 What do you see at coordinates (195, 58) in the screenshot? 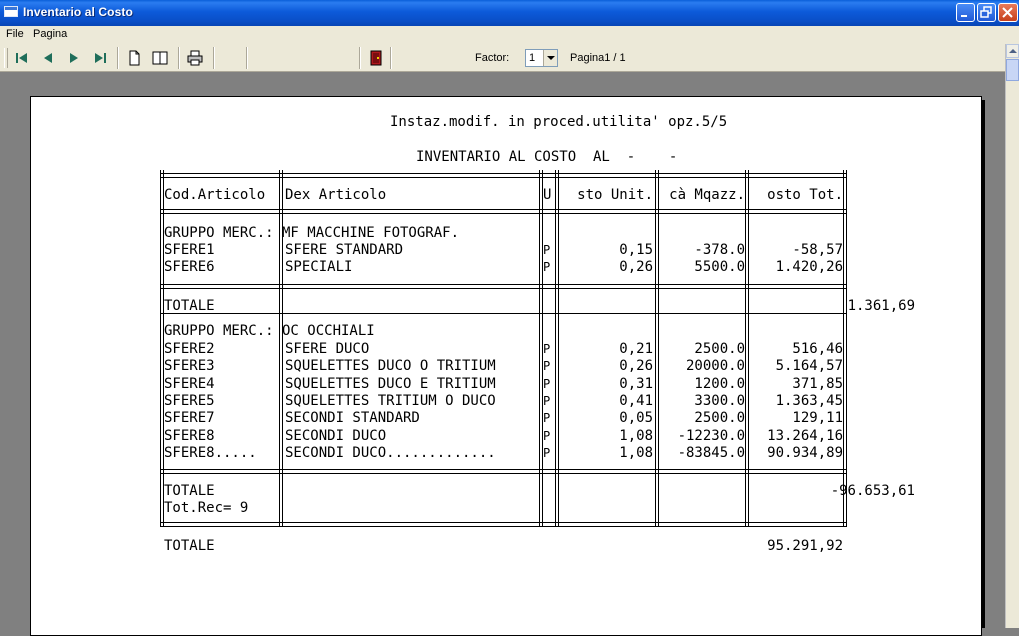
I see `print-icon` at bounding box center [195, 58].